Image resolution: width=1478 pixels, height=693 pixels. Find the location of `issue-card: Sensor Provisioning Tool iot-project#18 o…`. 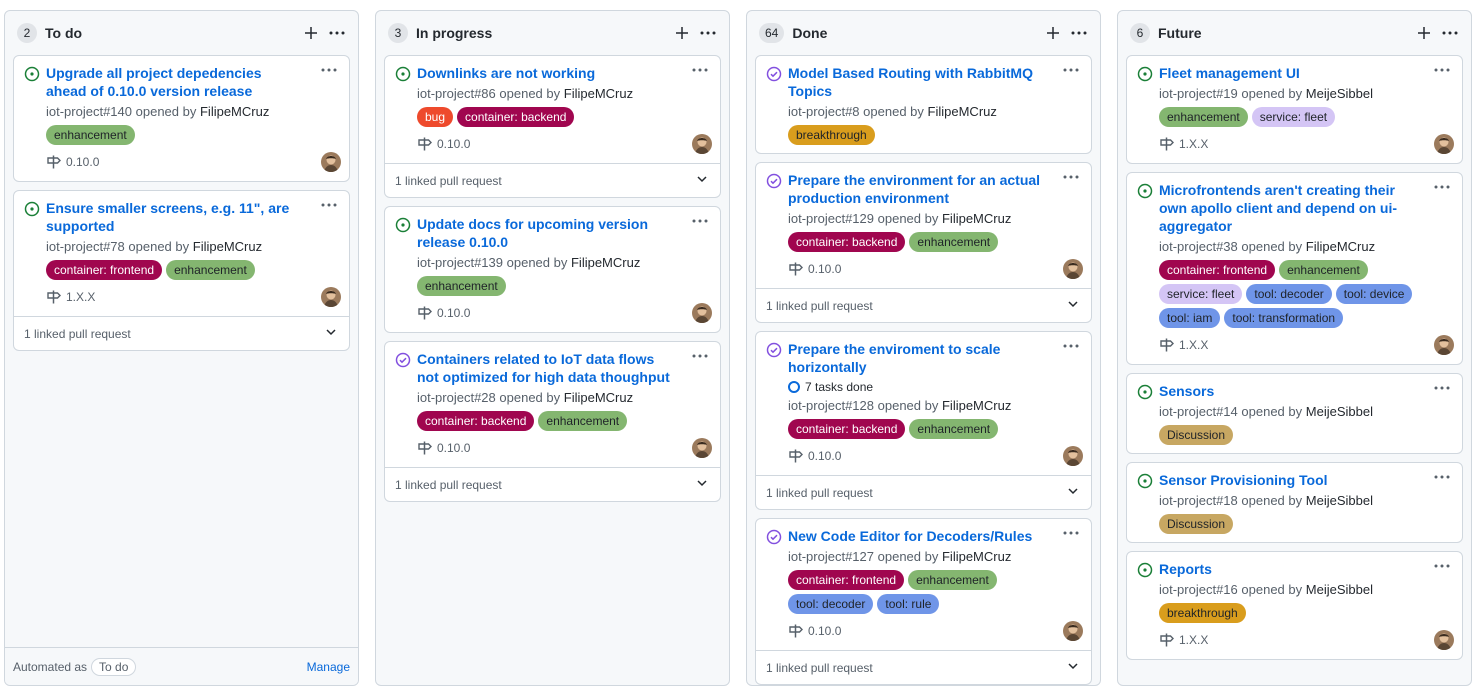

issue-card: Sensor Provisioning Tool iot-project#18 o… is located at coordinates (1294, 502).